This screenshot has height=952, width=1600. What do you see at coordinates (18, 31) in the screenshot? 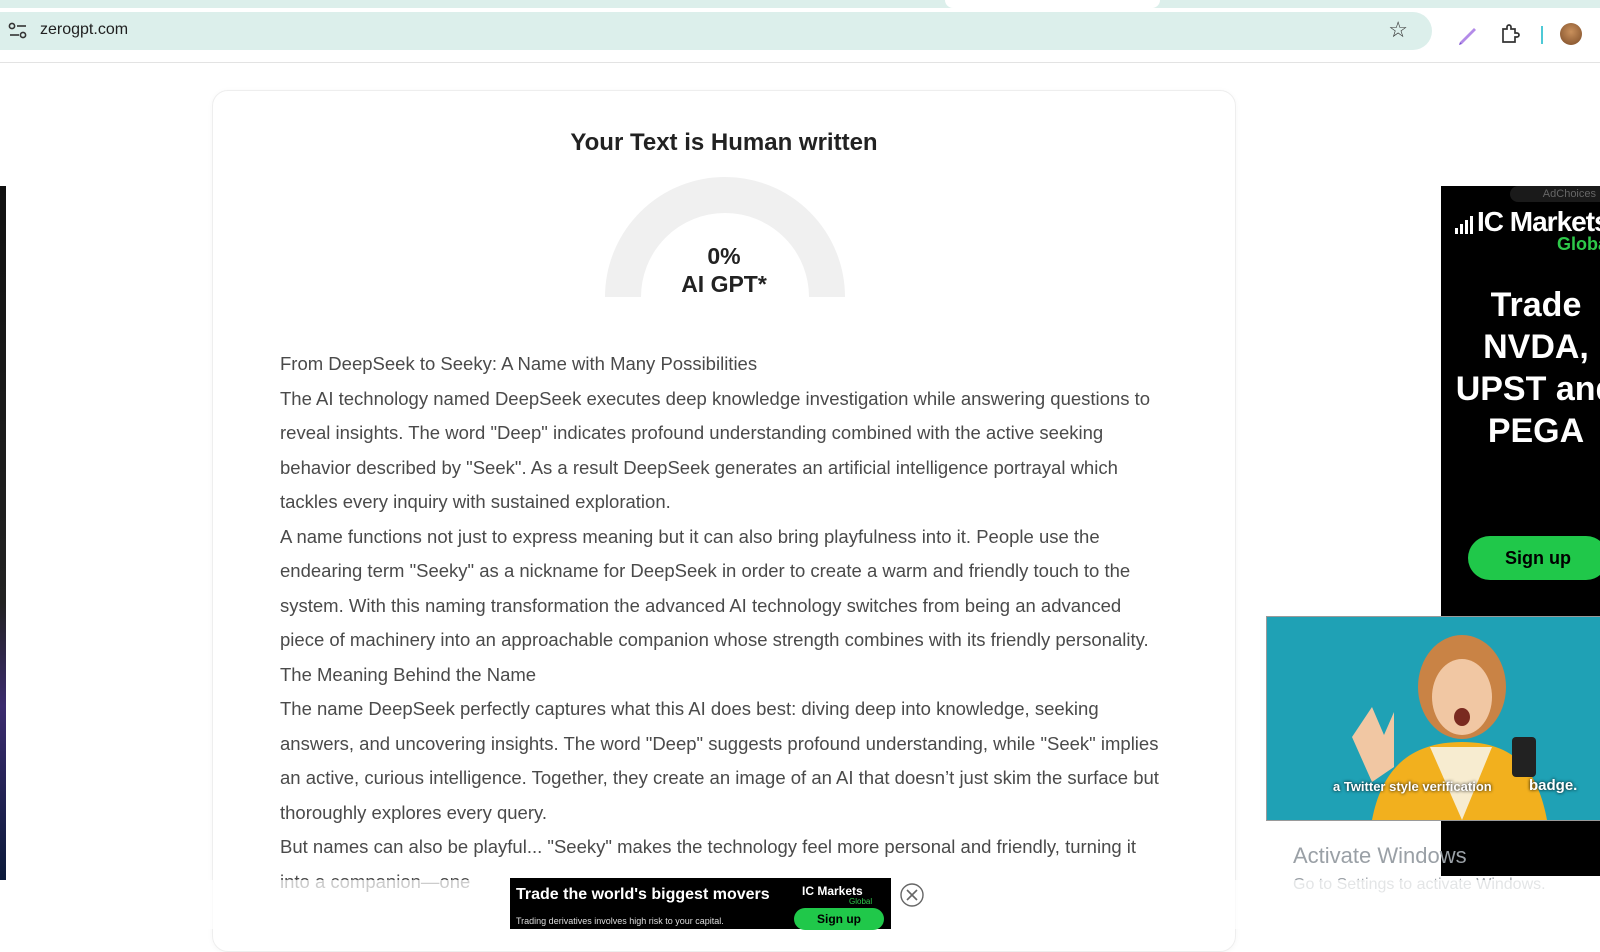
I see `site-info-icon` at bounding box center [18, 31].